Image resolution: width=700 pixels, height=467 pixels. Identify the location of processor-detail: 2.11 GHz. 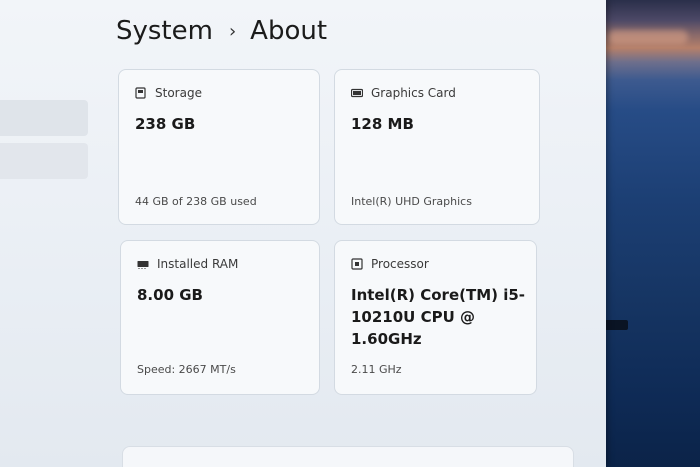
(376, 369).